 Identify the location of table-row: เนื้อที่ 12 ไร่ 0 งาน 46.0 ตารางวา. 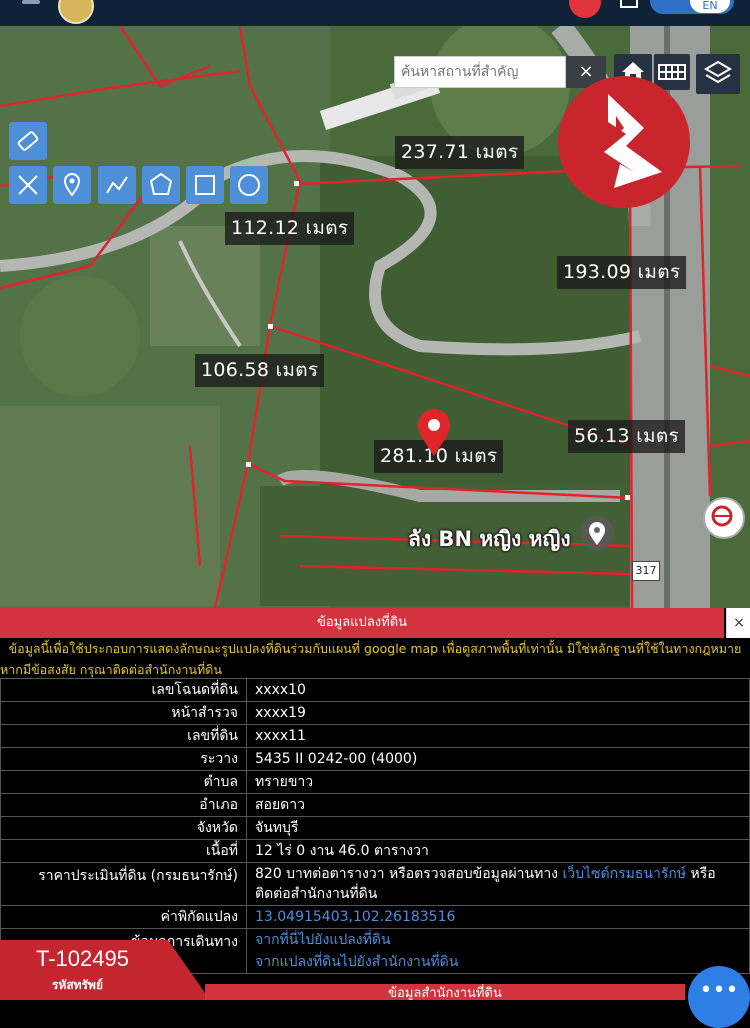
(375, 851).